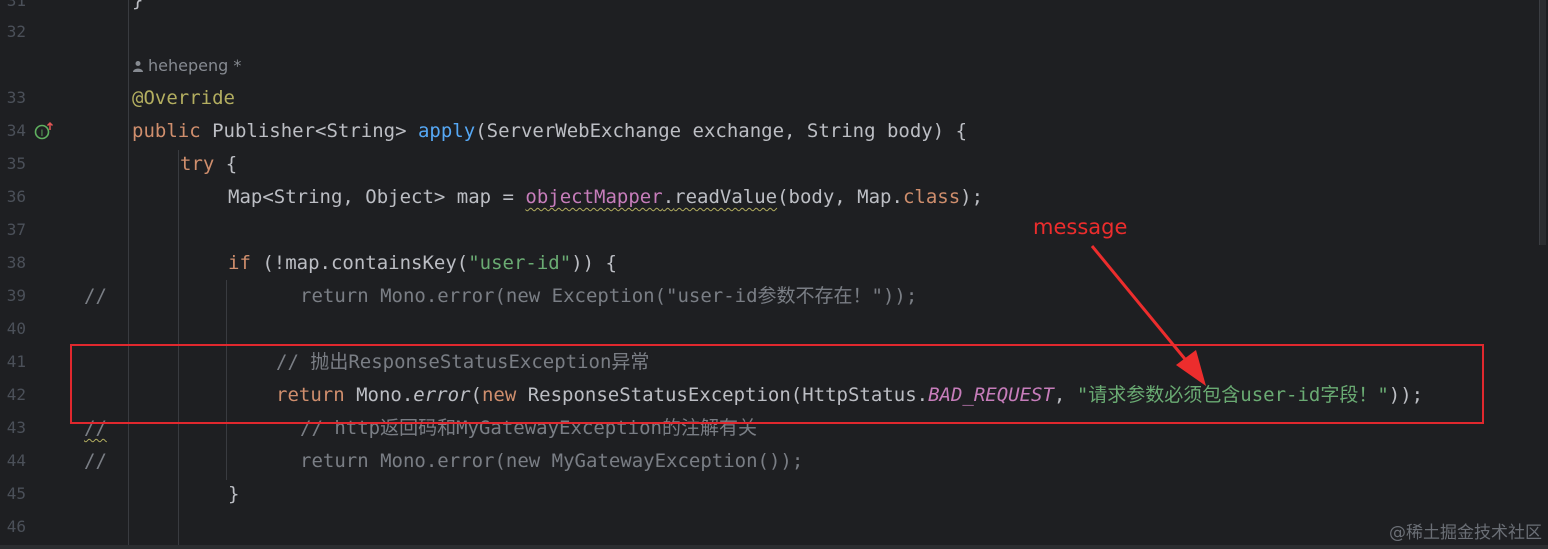 This screenshot has width=1548, height=549. I want to click on code-author-hint: hehepeng *, so click(186, 66).